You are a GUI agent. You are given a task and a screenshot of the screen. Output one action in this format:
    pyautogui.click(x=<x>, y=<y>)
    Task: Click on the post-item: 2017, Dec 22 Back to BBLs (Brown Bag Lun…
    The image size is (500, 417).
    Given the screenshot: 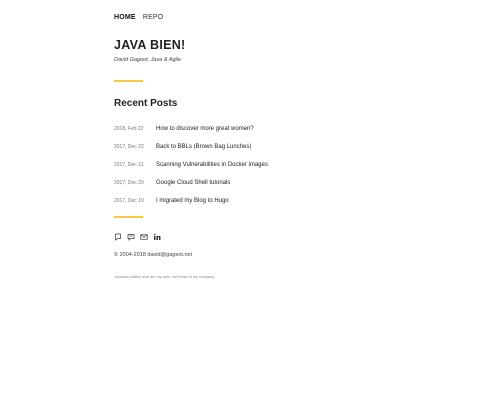 What is the action you would take?
    pyautogui.click(x=191, y=147)
    